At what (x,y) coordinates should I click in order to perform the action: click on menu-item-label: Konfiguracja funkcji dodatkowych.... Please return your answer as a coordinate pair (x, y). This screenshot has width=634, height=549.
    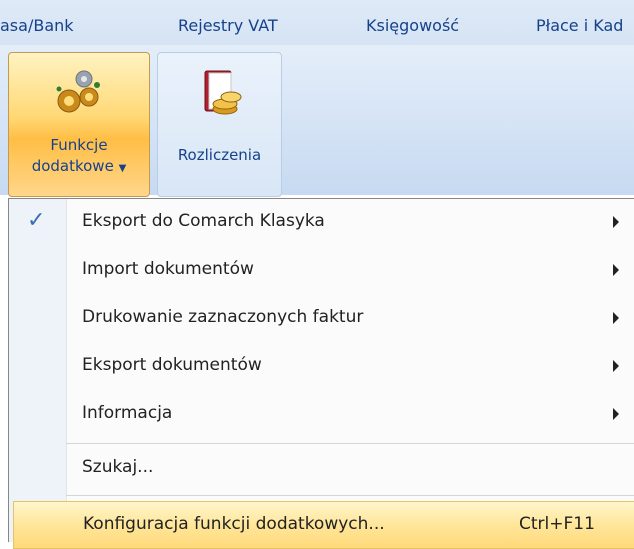
    Looking at the image, I should click on (234, 524).